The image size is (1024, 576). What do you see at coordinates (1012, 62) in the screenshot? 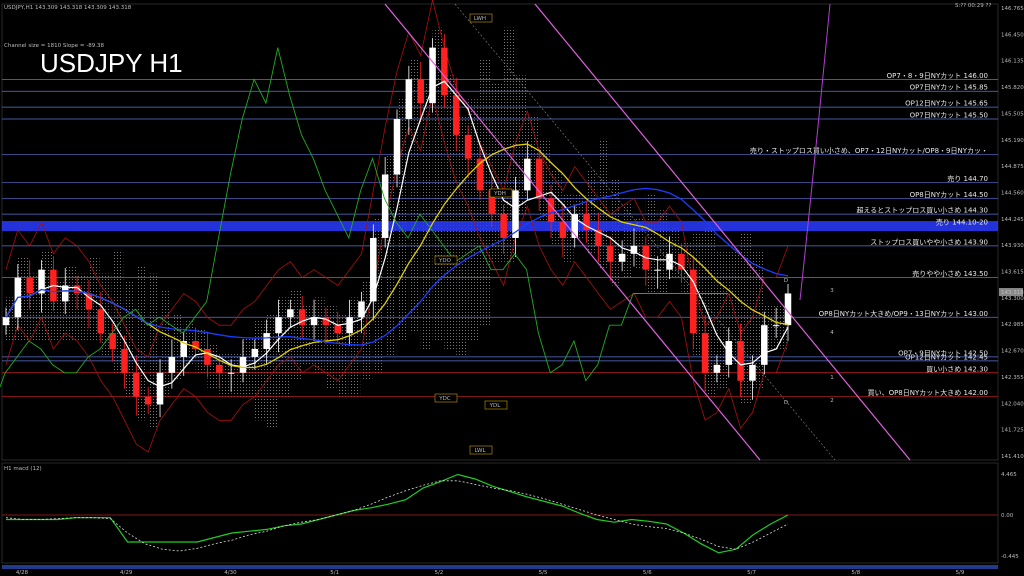
I see `y-tick-label: 146.135` at bounding box center [1012, 62].